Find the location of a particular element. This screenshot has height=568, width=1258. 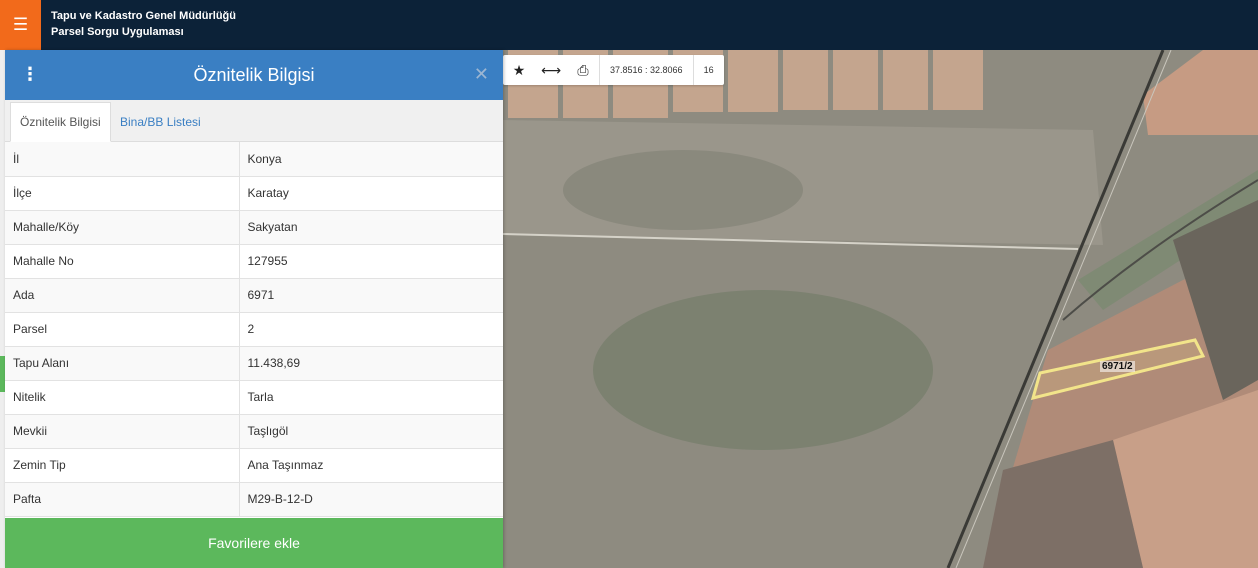

zoom-level: 16 is located at coordinates (708, 70).